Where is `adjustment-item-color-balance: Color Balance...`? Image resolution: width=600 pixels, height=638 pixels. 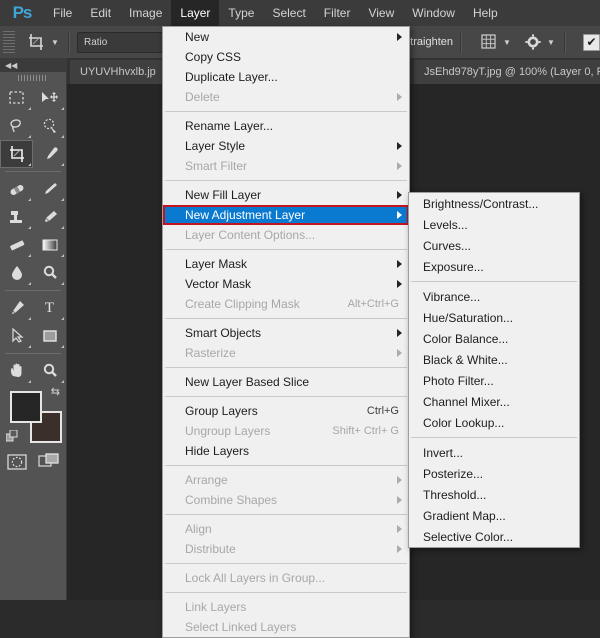 adjustment-item-color-balance: Color Balance... is located at coordinates (494, 338).